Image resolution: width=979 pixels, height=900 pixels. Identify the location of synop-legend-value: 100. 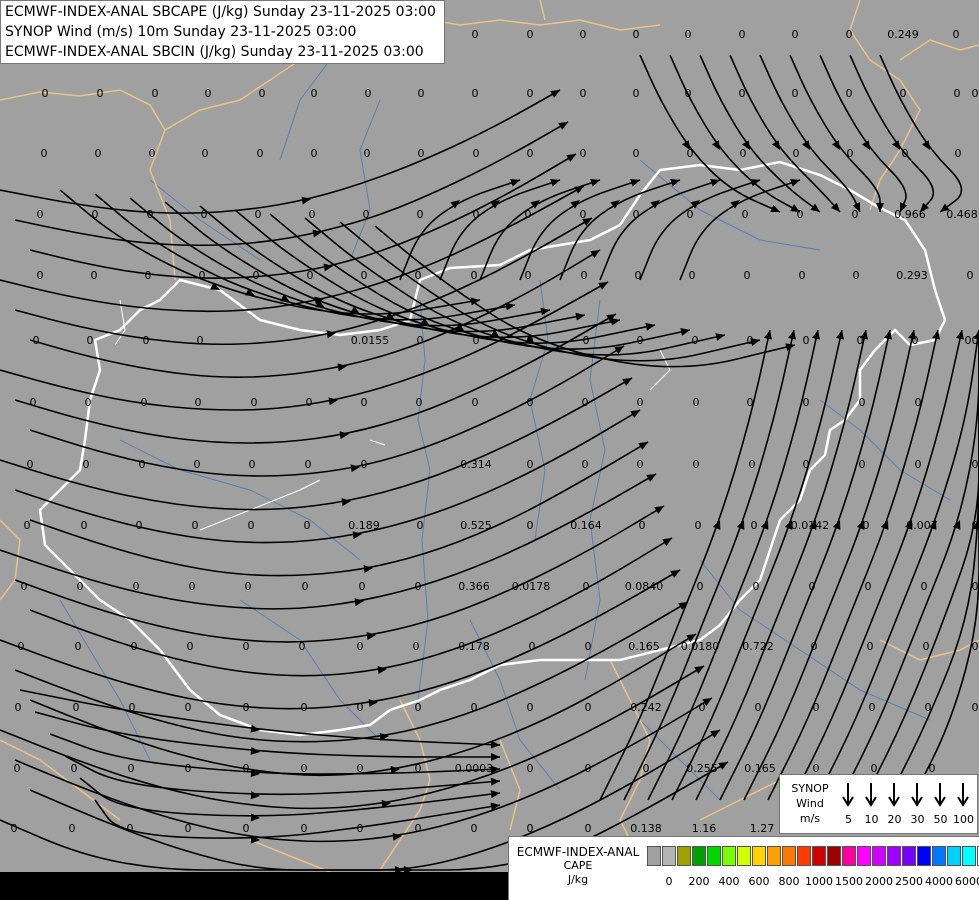
(963, 819).